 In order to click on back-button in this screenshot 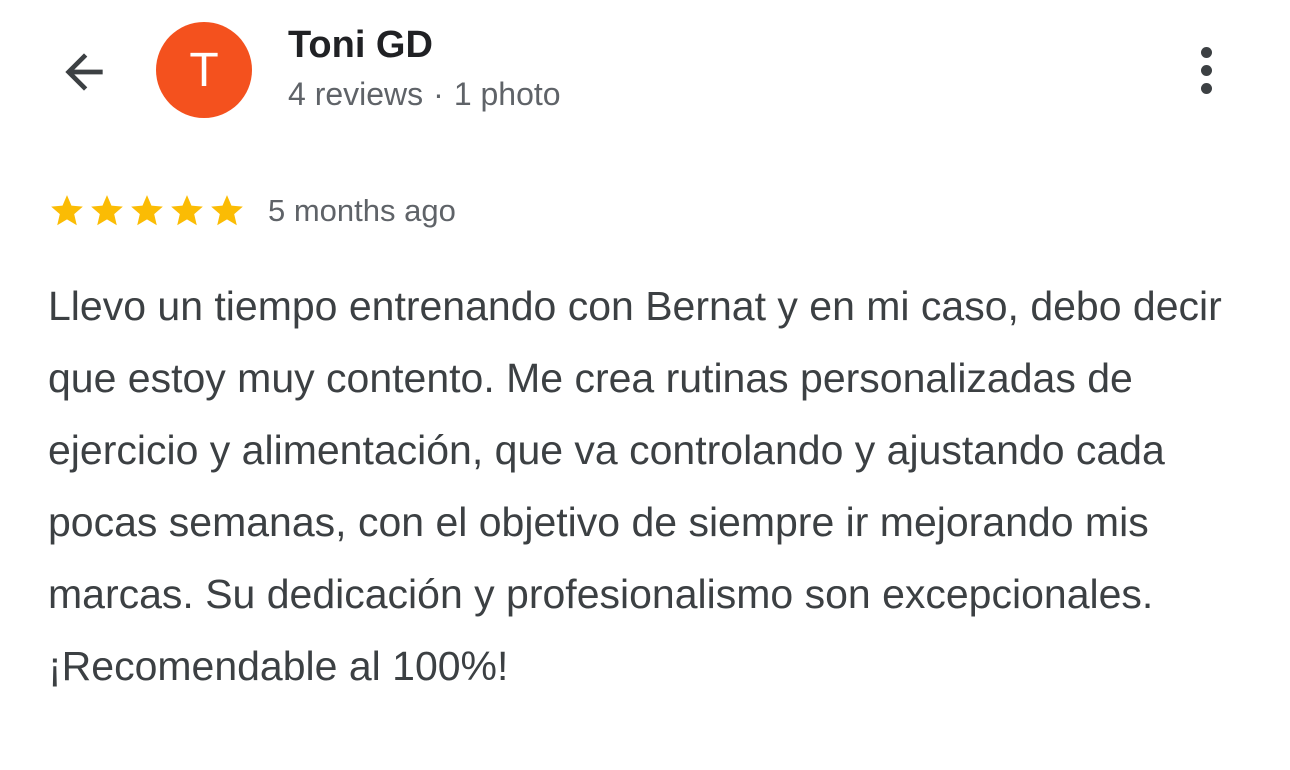, I will do `click(84, 72)`.